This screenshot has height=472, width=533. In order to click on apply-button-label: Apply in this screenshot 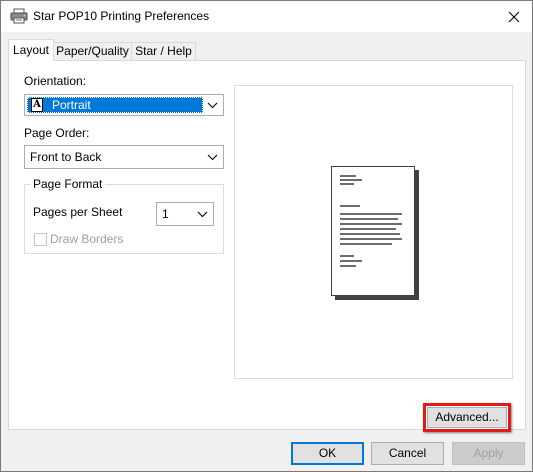, I will do `click(488, 453)`.